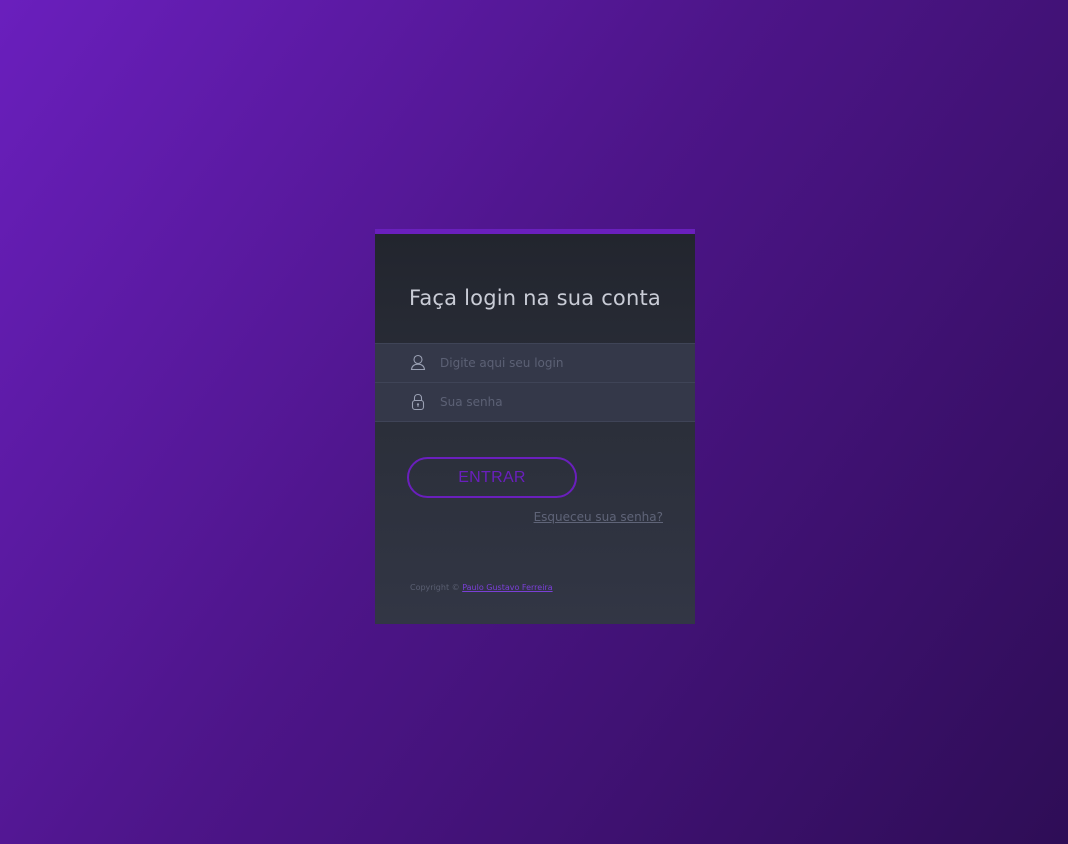  Describe the element at coordinates (560, 402) in the screenshot. I see `password-input` at that location.